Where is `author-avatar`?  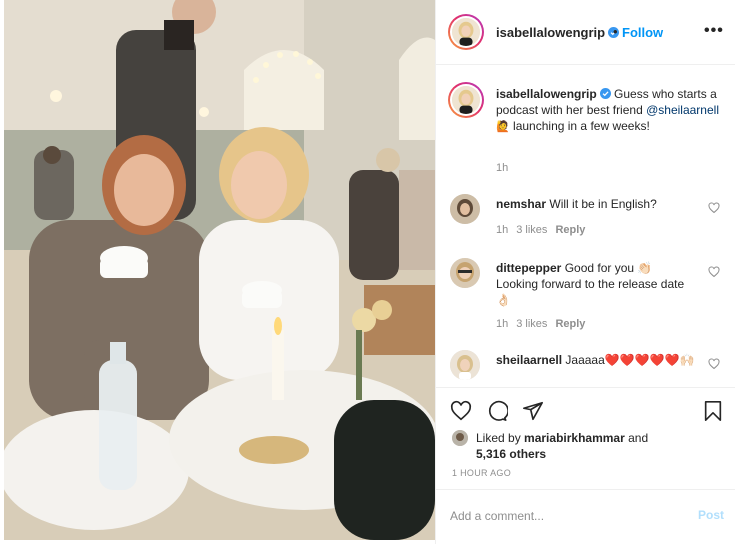 author-avatar is located at coordinates (466, 32).